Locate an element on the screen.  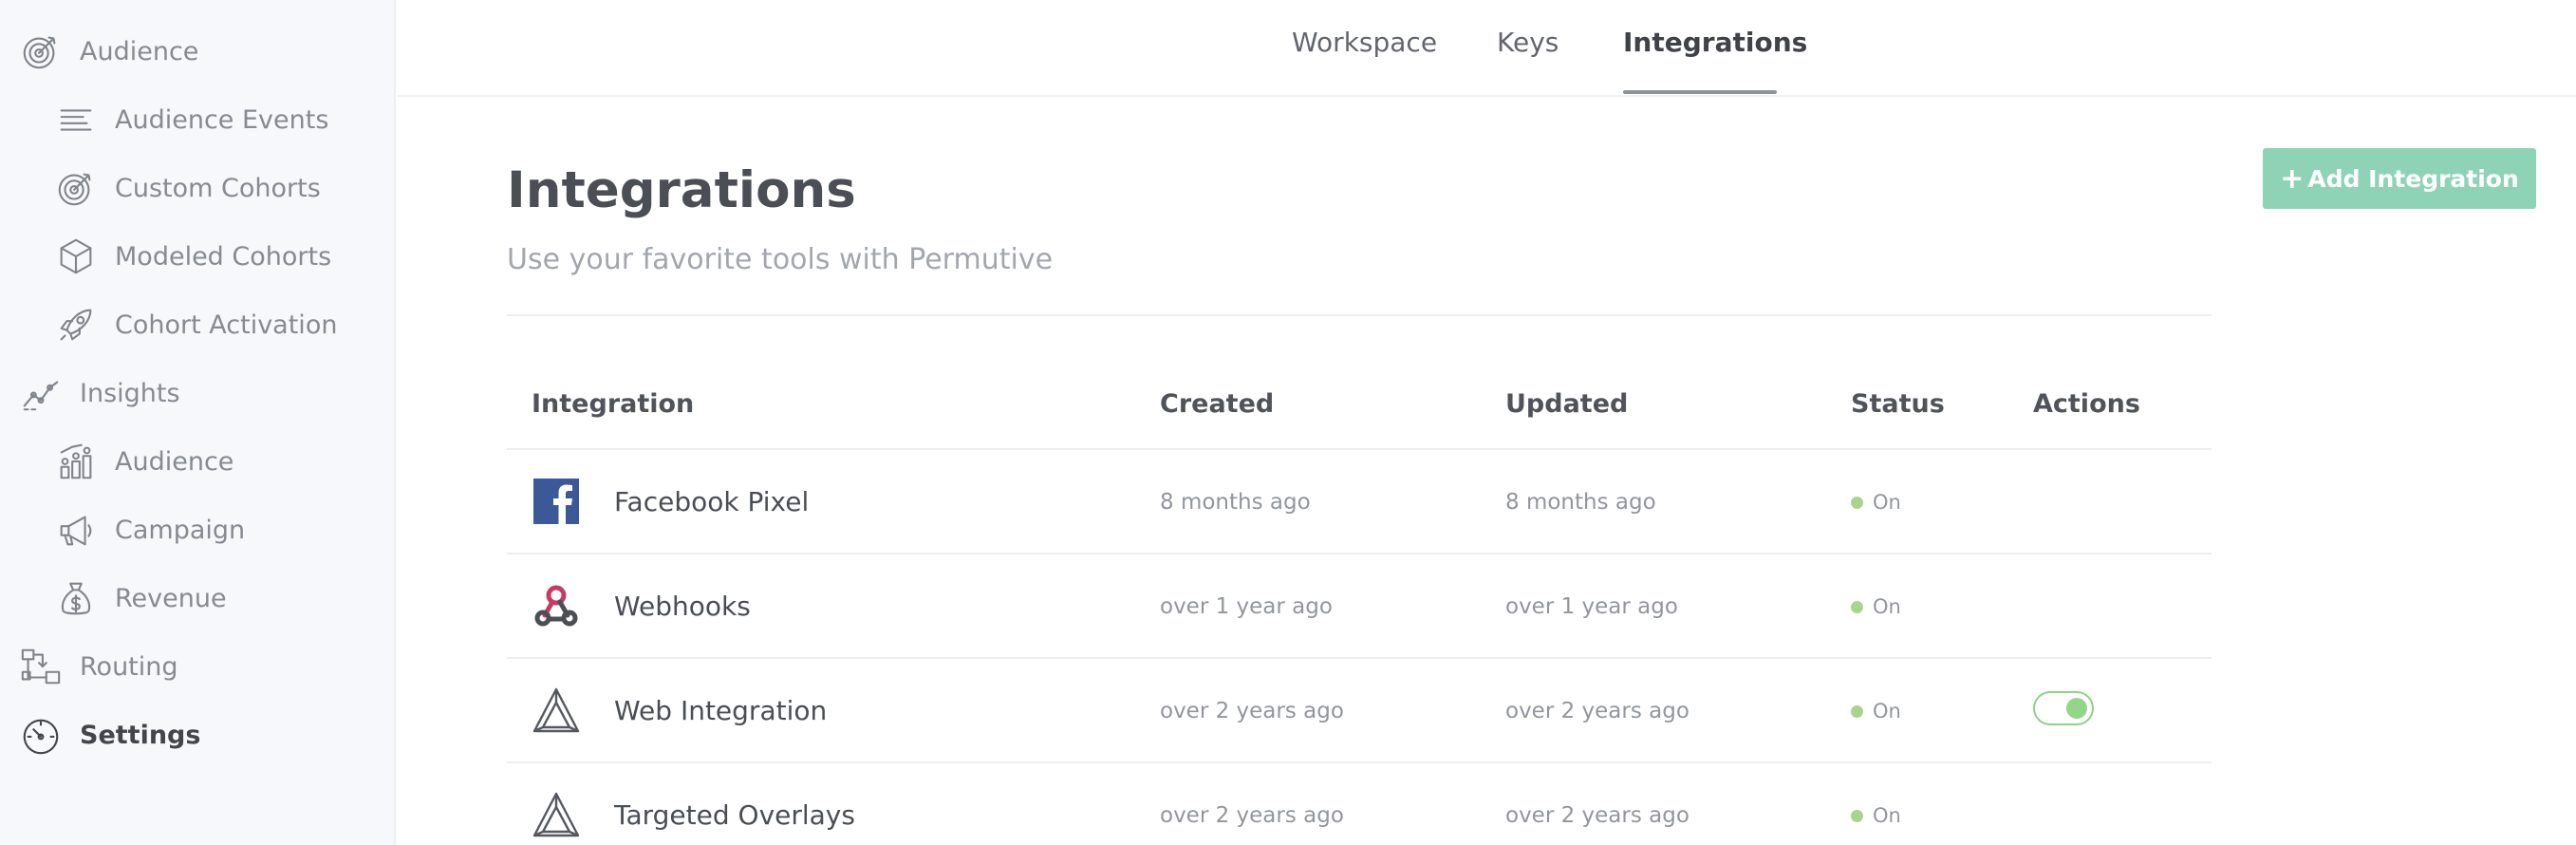
sidebar-item-routing: Routing is located at coordinates (98, 666).